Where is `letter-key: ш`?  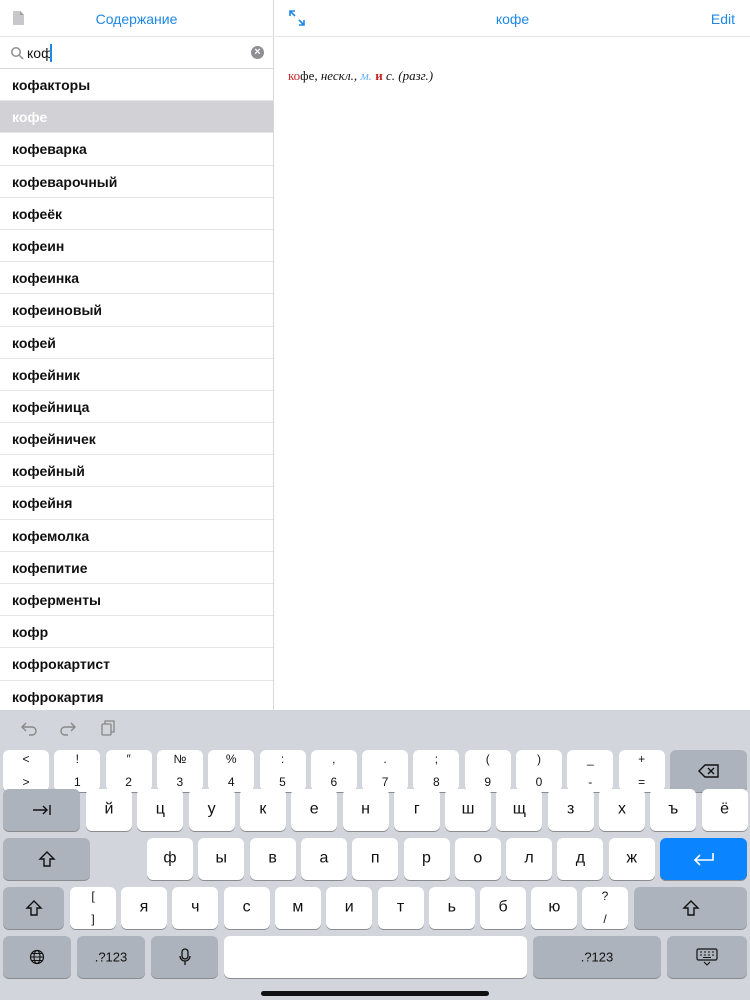
letter-key: ш is located at coordinates (468, 810).